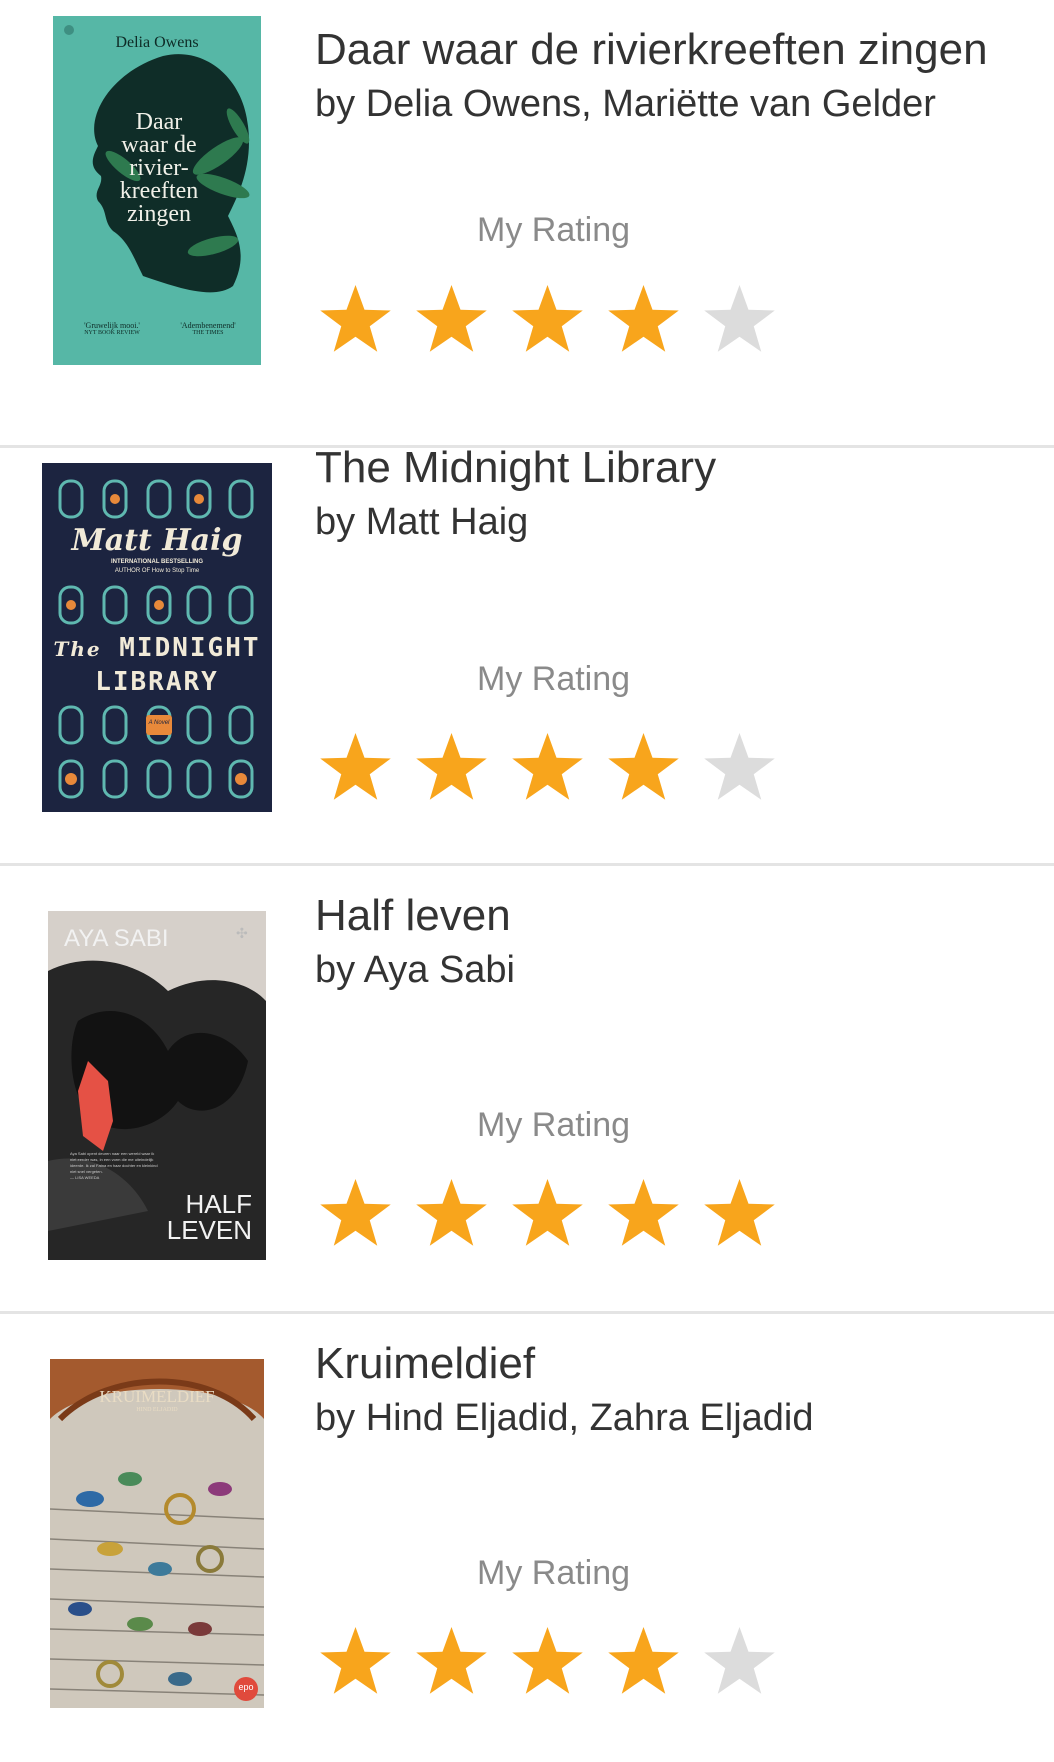 The width and height of the screenshot is (1054, 1762). What do you see at coordinates (157, 571) in the screenshot?
I see `cover-2-tagline-2: AUTHOR OF How to Stop Time` at bounding box center [157, 571].